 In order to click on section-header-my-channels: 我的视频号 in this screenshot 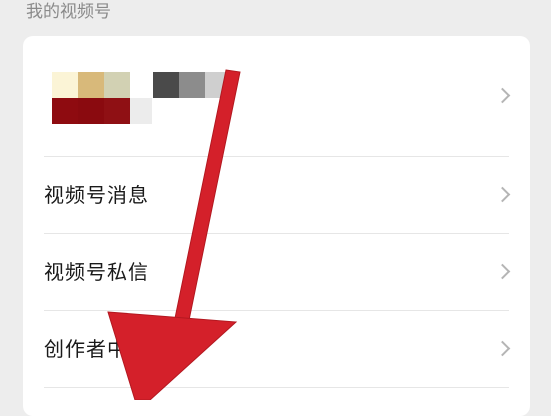, I will do `click(68, 12)`.